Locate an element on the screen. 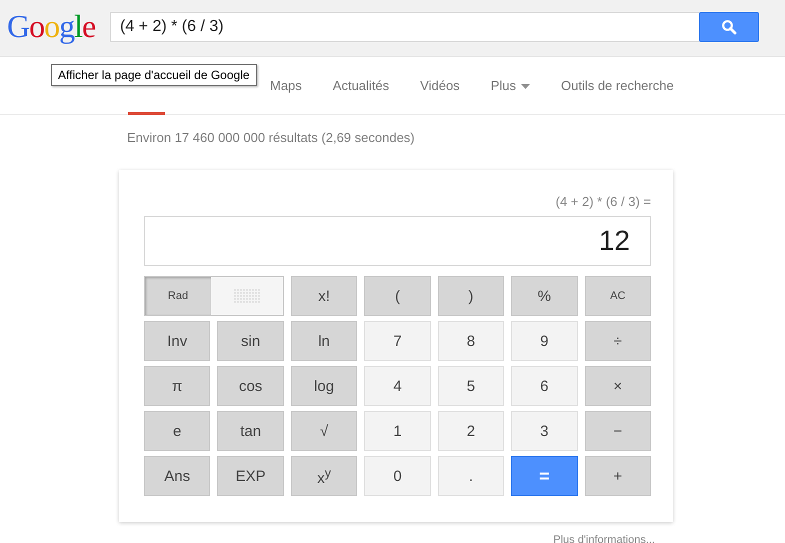  calculator-key: 5 is located at coordinates (471, 386).